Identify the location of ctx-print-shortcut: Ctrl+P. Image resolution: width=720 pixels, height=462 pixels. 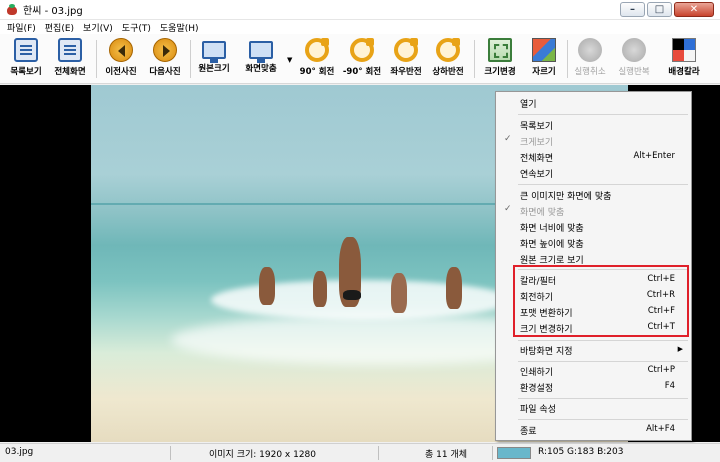
(661, 370).